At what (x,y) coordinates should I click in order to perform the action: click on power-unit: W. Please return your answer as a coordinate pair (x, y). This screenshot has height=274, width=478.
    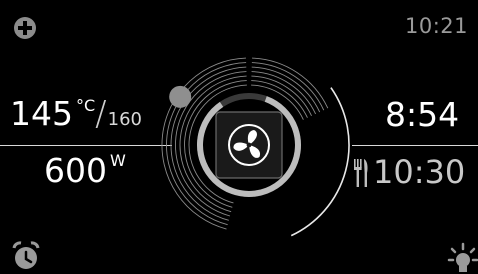
    Looking at the image, I should click on (118, 160).